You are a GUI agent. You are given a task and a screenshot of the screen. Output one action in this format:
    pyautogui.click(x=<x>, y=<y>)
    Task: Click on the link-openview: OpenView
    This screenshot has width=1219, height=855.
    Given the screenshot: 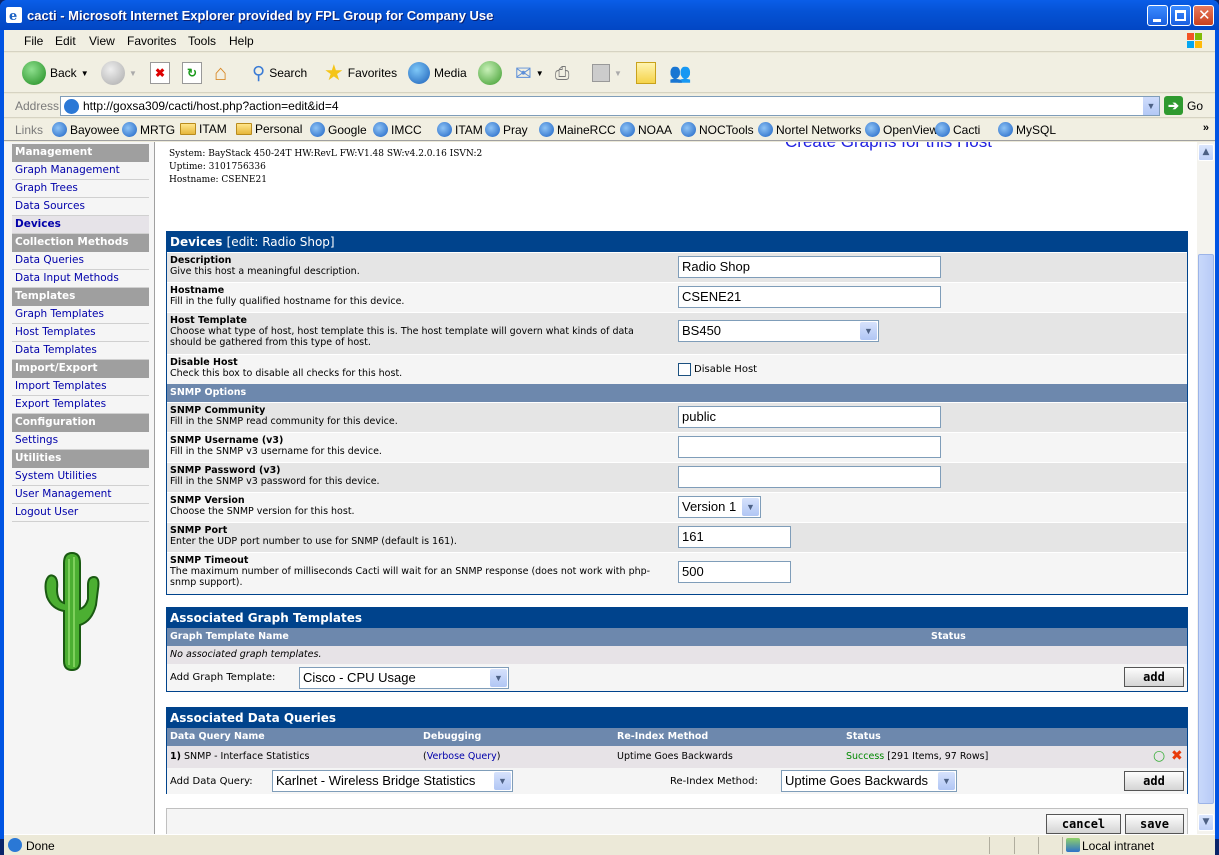 What is the action you would take?
    pyautogui.click(x=901, y=129)
    